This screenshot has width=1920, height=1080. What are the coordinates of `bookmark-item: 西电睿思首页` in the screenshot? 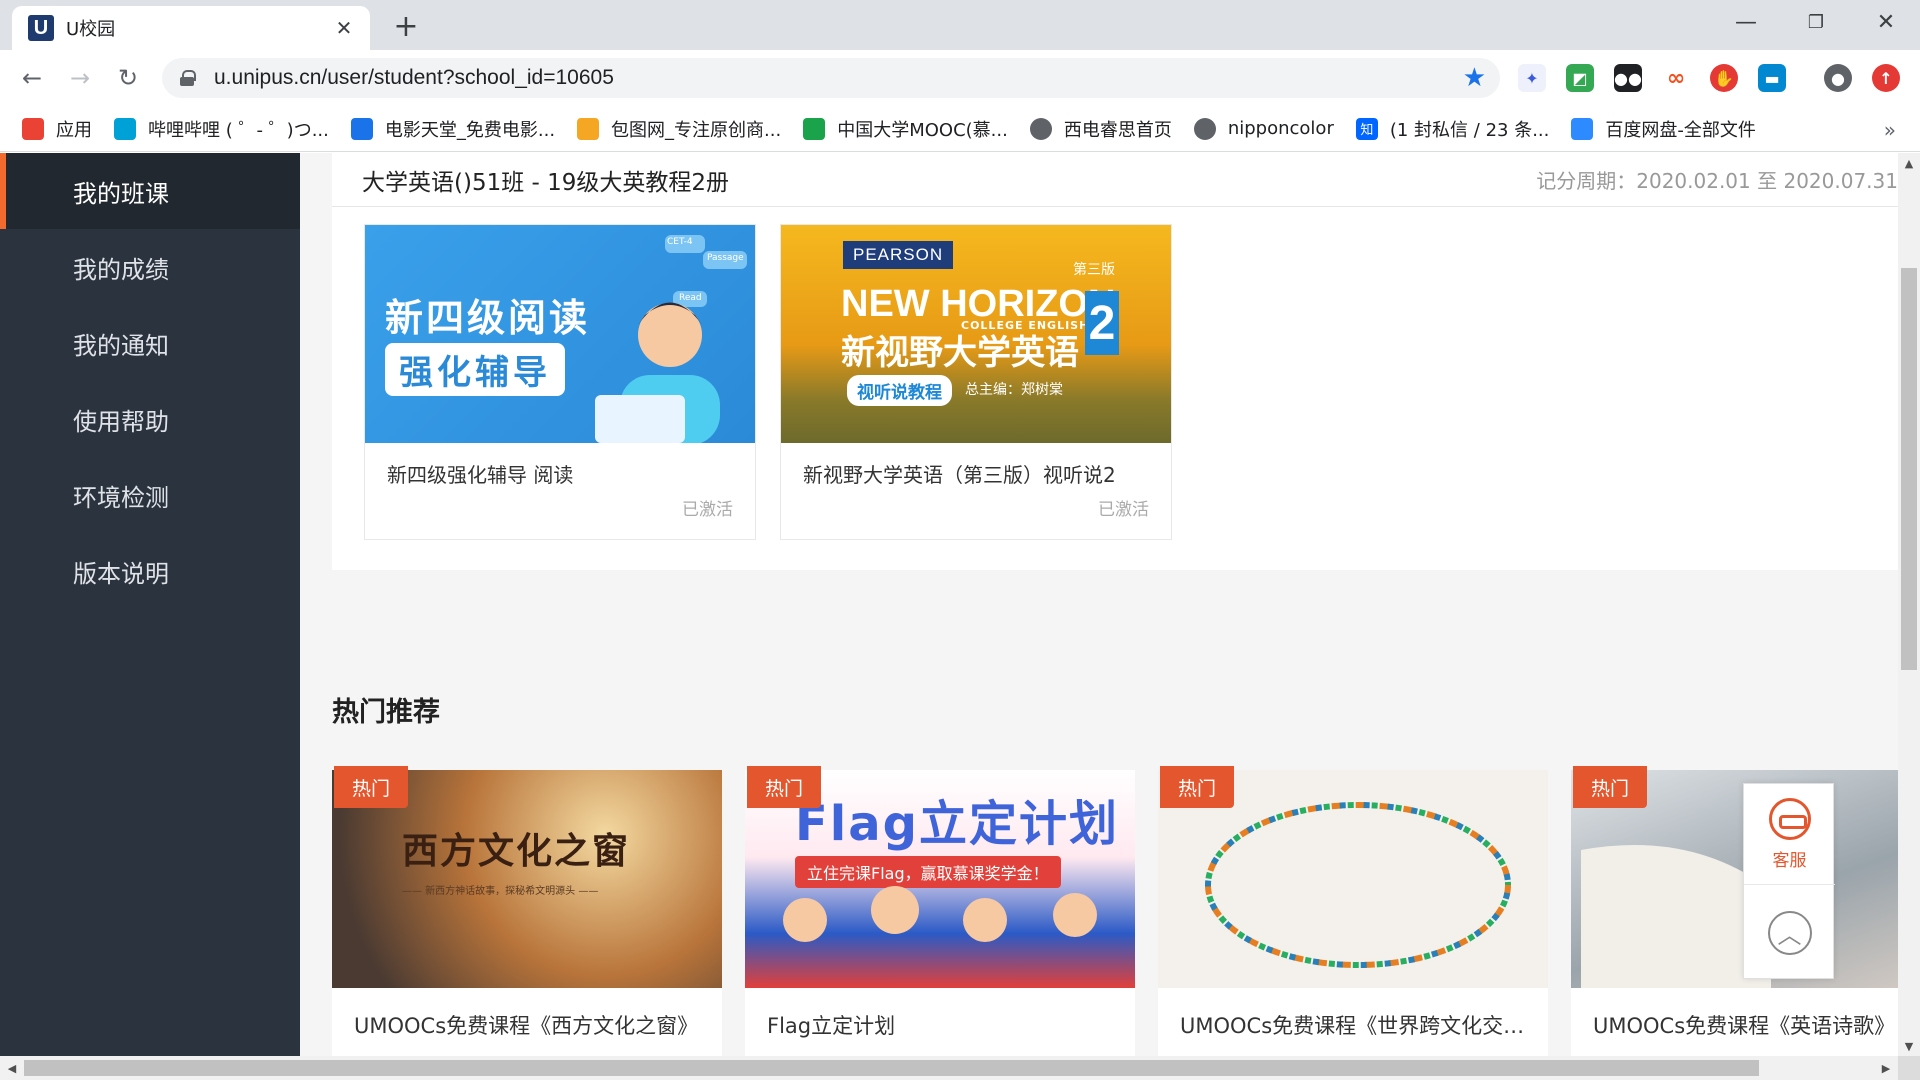 It's located at (1100, 129).